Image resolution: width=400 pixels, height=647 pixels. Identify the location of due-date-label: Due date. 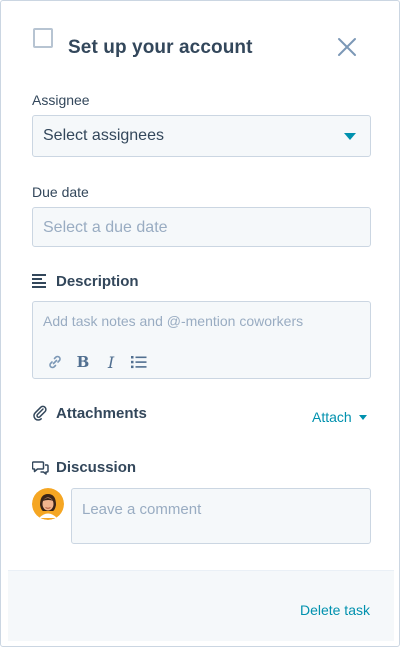
(60, 192).